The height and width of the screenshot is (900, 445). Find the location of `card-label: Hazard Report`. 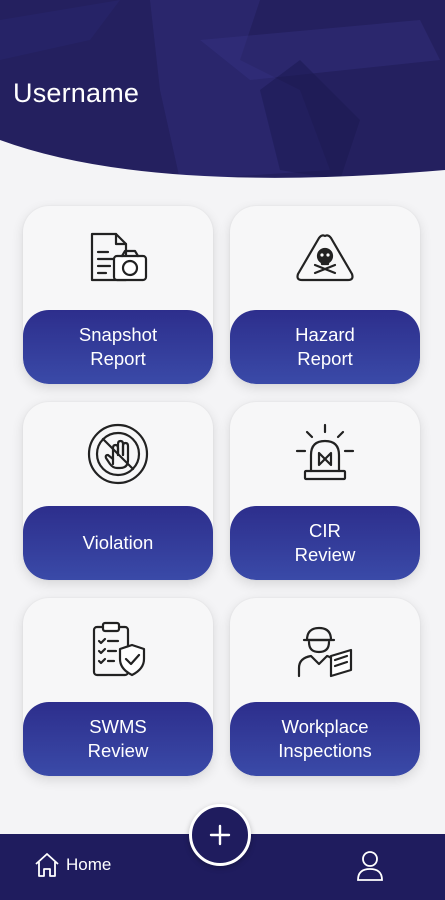

card-label: Hazard Report is located at coordinates (325, 346).